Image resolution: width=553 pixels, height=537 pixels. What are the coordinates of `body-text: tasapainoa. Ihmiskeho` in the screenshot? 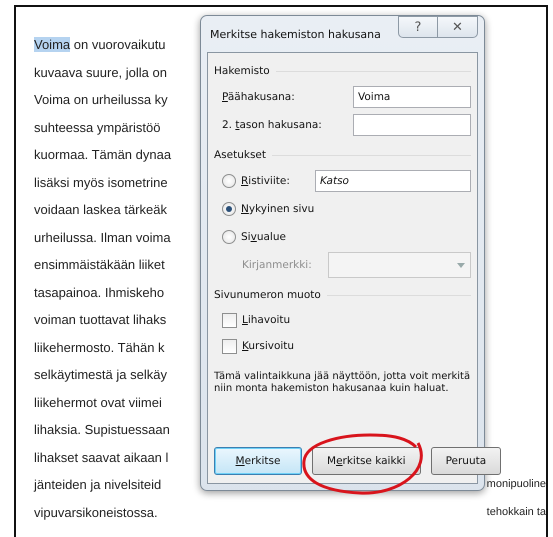 It's located at (99, 292).